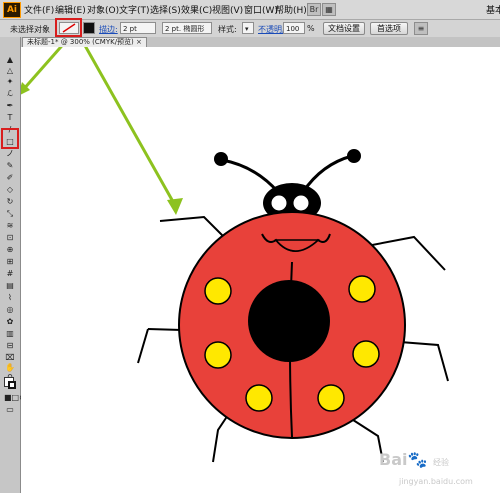  I want to click on column-graph-tool-icon: ▥, so click(10, 334).